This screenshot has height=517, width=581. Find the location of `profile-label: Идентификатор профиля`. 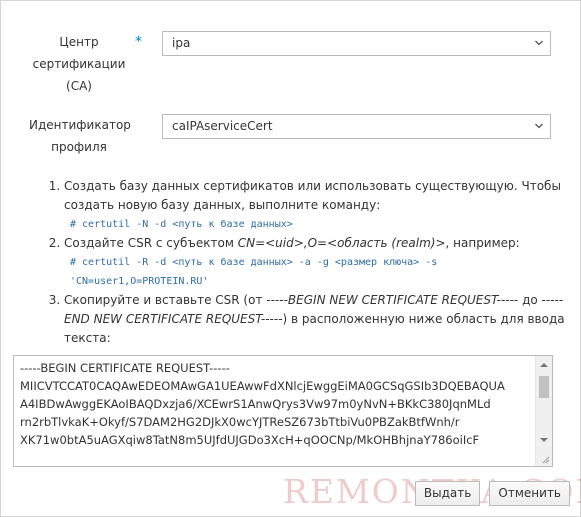

profile-label: Идентификатор профиля is located at coordinates (66, 136).